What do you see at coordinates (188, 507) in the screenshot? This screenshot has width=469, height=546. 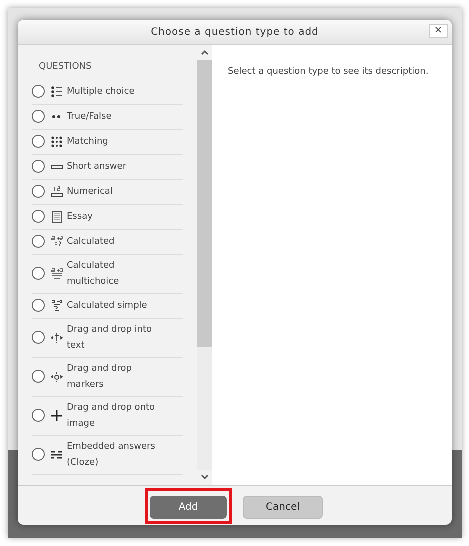 I see `add-button: Add` at bounding box center [188, 507].